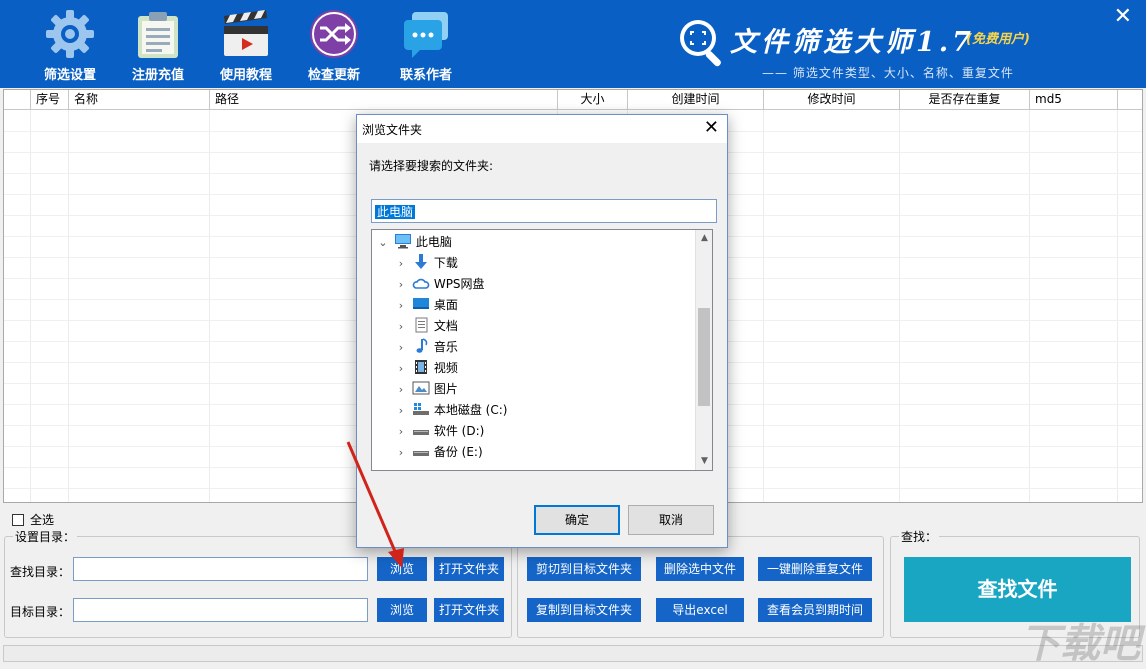  Describe the element at coordinates (1123, 16) in the screenshot. I see `window-close-button: ✕` at that location.